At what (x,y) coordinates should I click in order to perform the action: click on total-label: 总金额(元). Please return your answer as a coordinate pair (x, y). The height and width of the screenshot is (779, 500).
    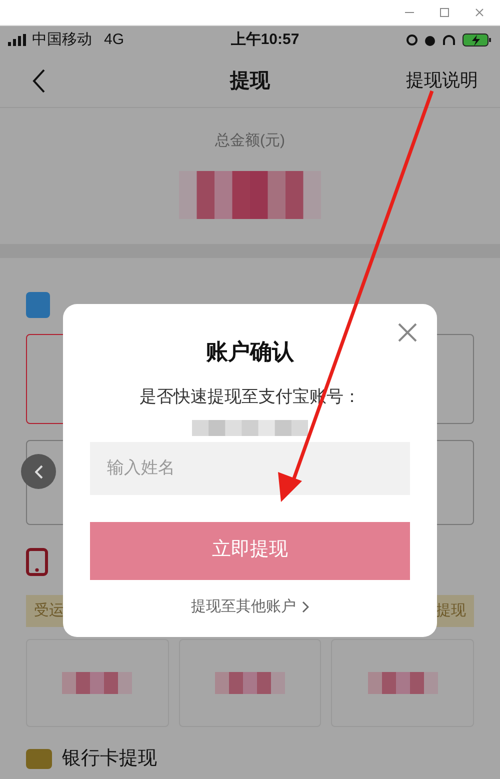
    Looking at the image, I should click on (250, 141).